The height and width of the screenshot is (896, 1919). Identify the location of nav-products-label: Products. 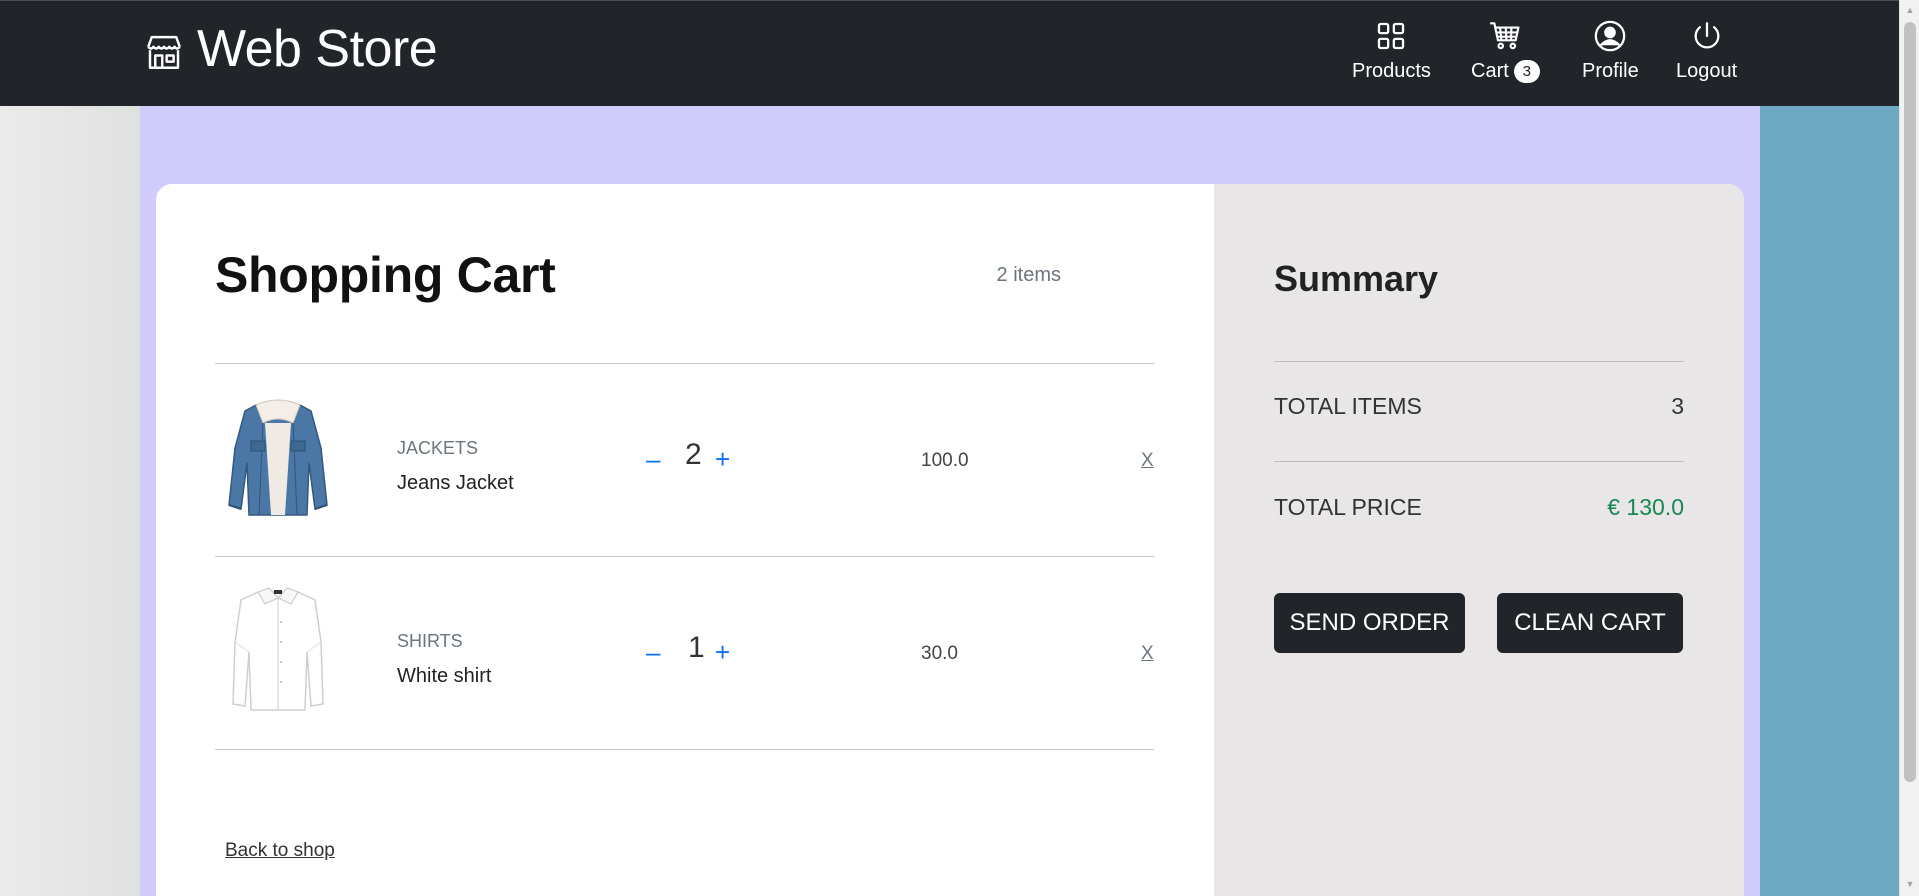
(1391, 71).